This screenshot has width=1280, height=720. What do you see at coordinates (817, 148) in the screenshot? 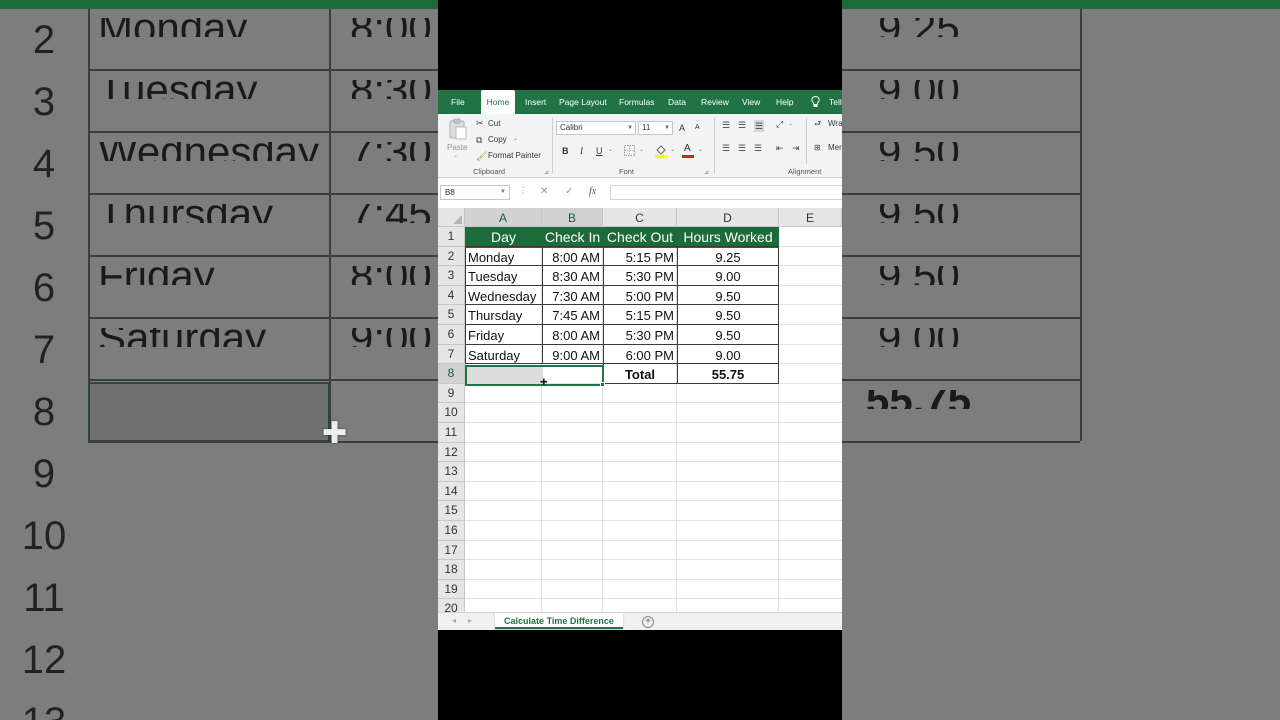
I see `merge-center-icon: ⊞` at bounding box center [817, 148].